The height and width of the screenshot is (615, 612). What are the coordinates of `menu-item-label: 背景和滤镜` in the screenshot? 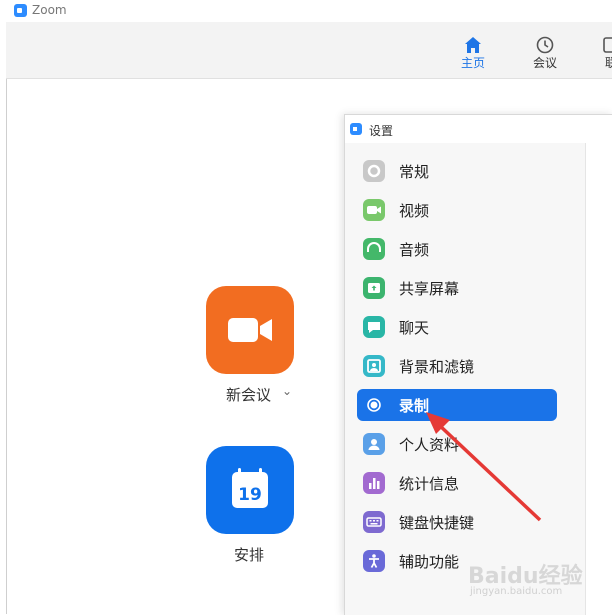 It's located at (437, 367).